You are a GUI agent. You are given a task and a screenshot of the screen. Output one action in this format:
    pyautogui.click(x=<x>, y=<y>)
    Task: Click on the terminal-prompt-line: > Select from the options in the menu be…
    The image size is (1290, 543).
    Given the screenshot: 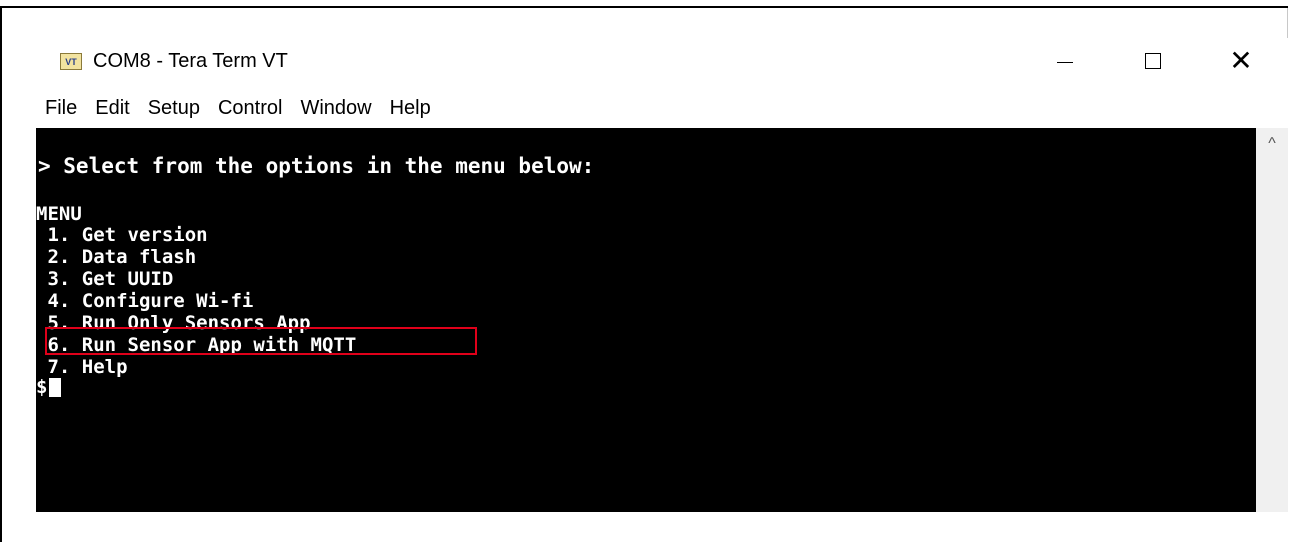 What is the action you would take?
    pyautogui.click(x=316, y=166)
    